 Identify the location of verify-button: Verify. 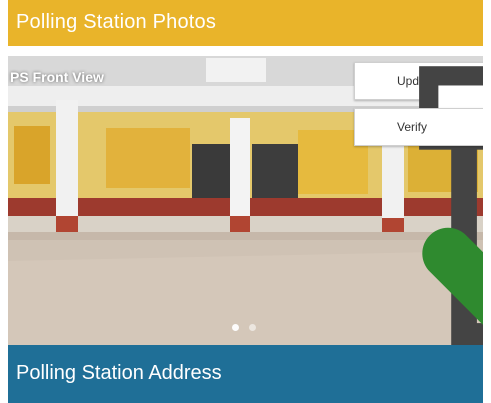
(418, 216).